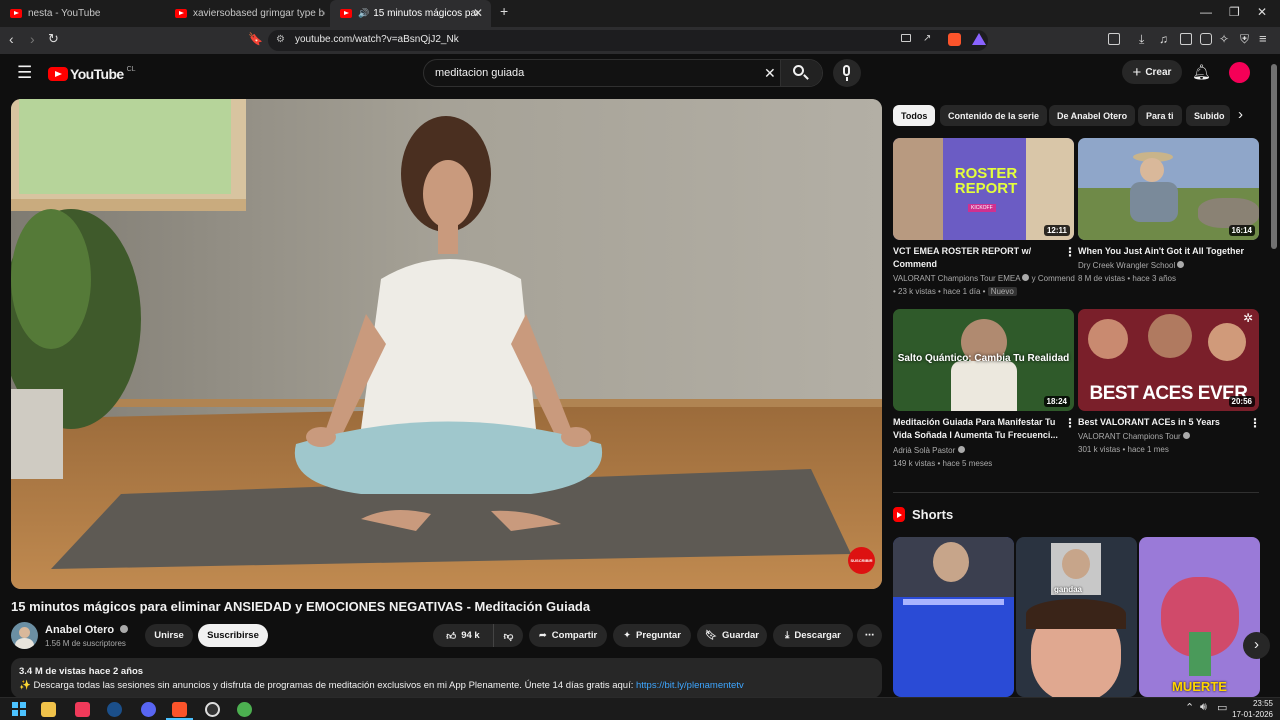 The height and width of the screenshot is (720, 1280). What do you see at coordinates (906, 38) in the screenshot?
I see `cast-icon` at bounding box center [906, 38].